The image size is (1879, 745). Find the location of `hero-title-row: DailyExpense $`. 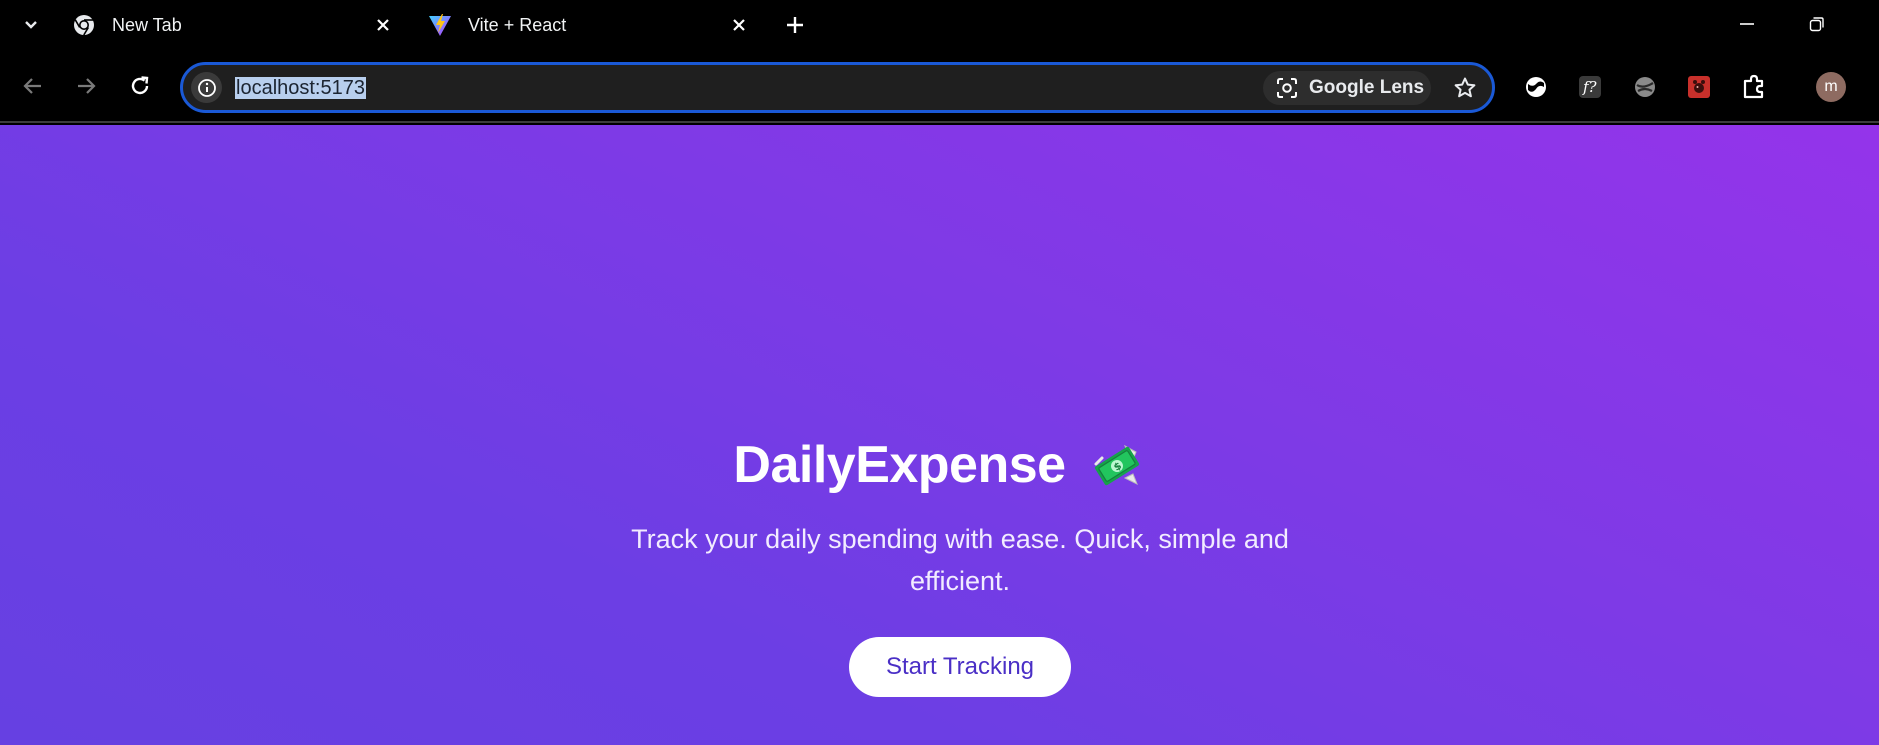

hero-title-row: DailyExpense $ is located at coordinates (939, 465).